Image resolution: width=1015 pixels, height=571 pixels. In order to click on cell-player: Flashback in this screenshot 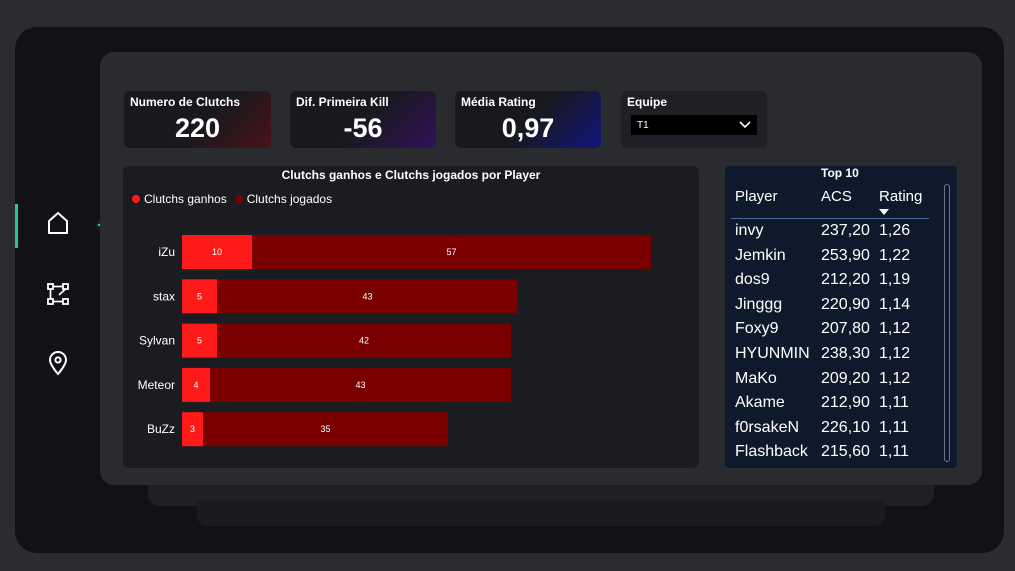, I will do `click(771, 452)`.